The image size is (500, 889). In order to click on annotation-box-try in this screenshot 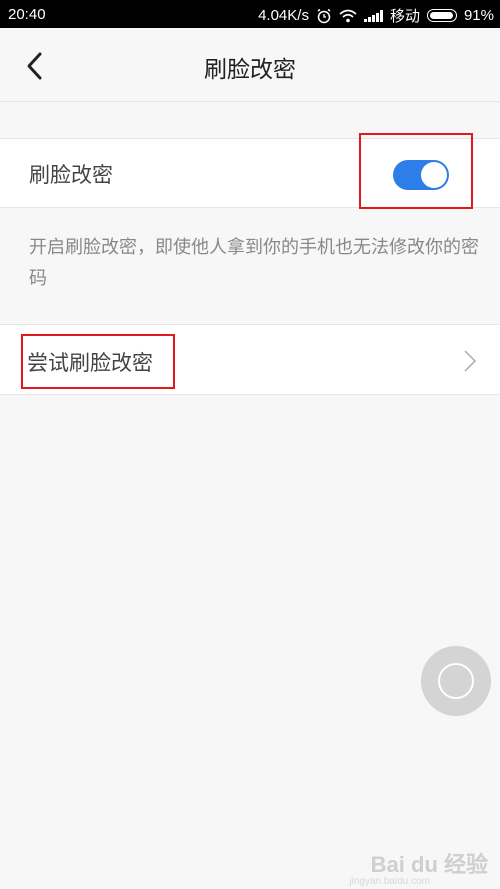, I will do `click(98, 361)`.